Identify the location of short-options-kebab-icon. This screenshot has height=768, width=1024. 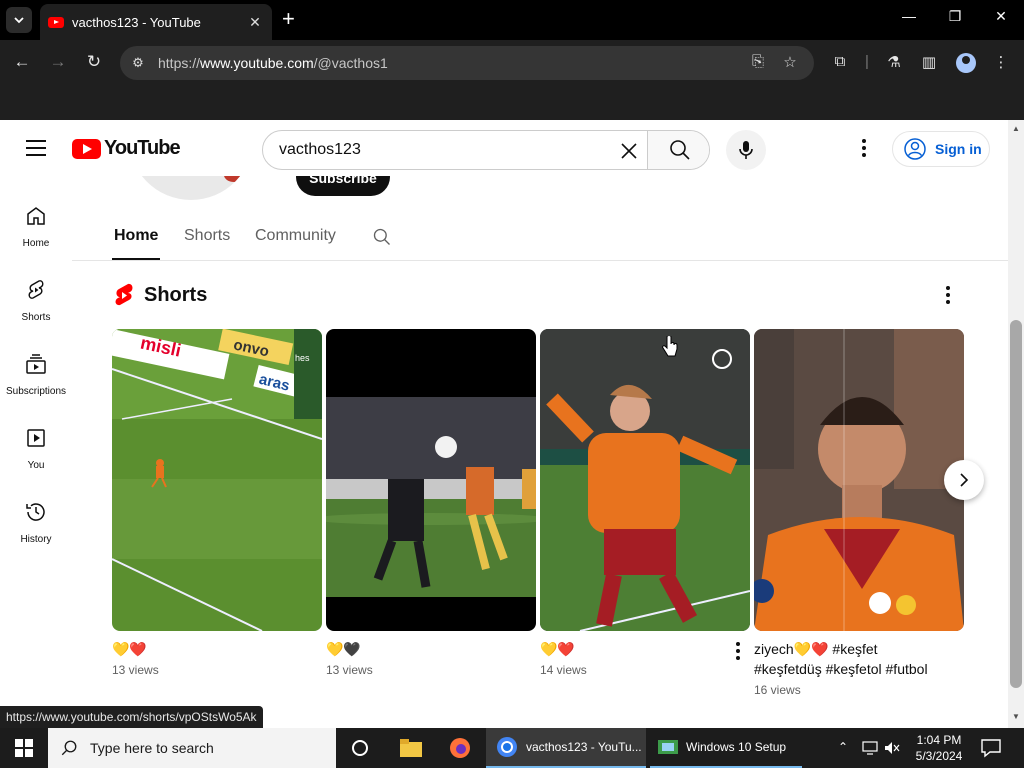
(738, 651).